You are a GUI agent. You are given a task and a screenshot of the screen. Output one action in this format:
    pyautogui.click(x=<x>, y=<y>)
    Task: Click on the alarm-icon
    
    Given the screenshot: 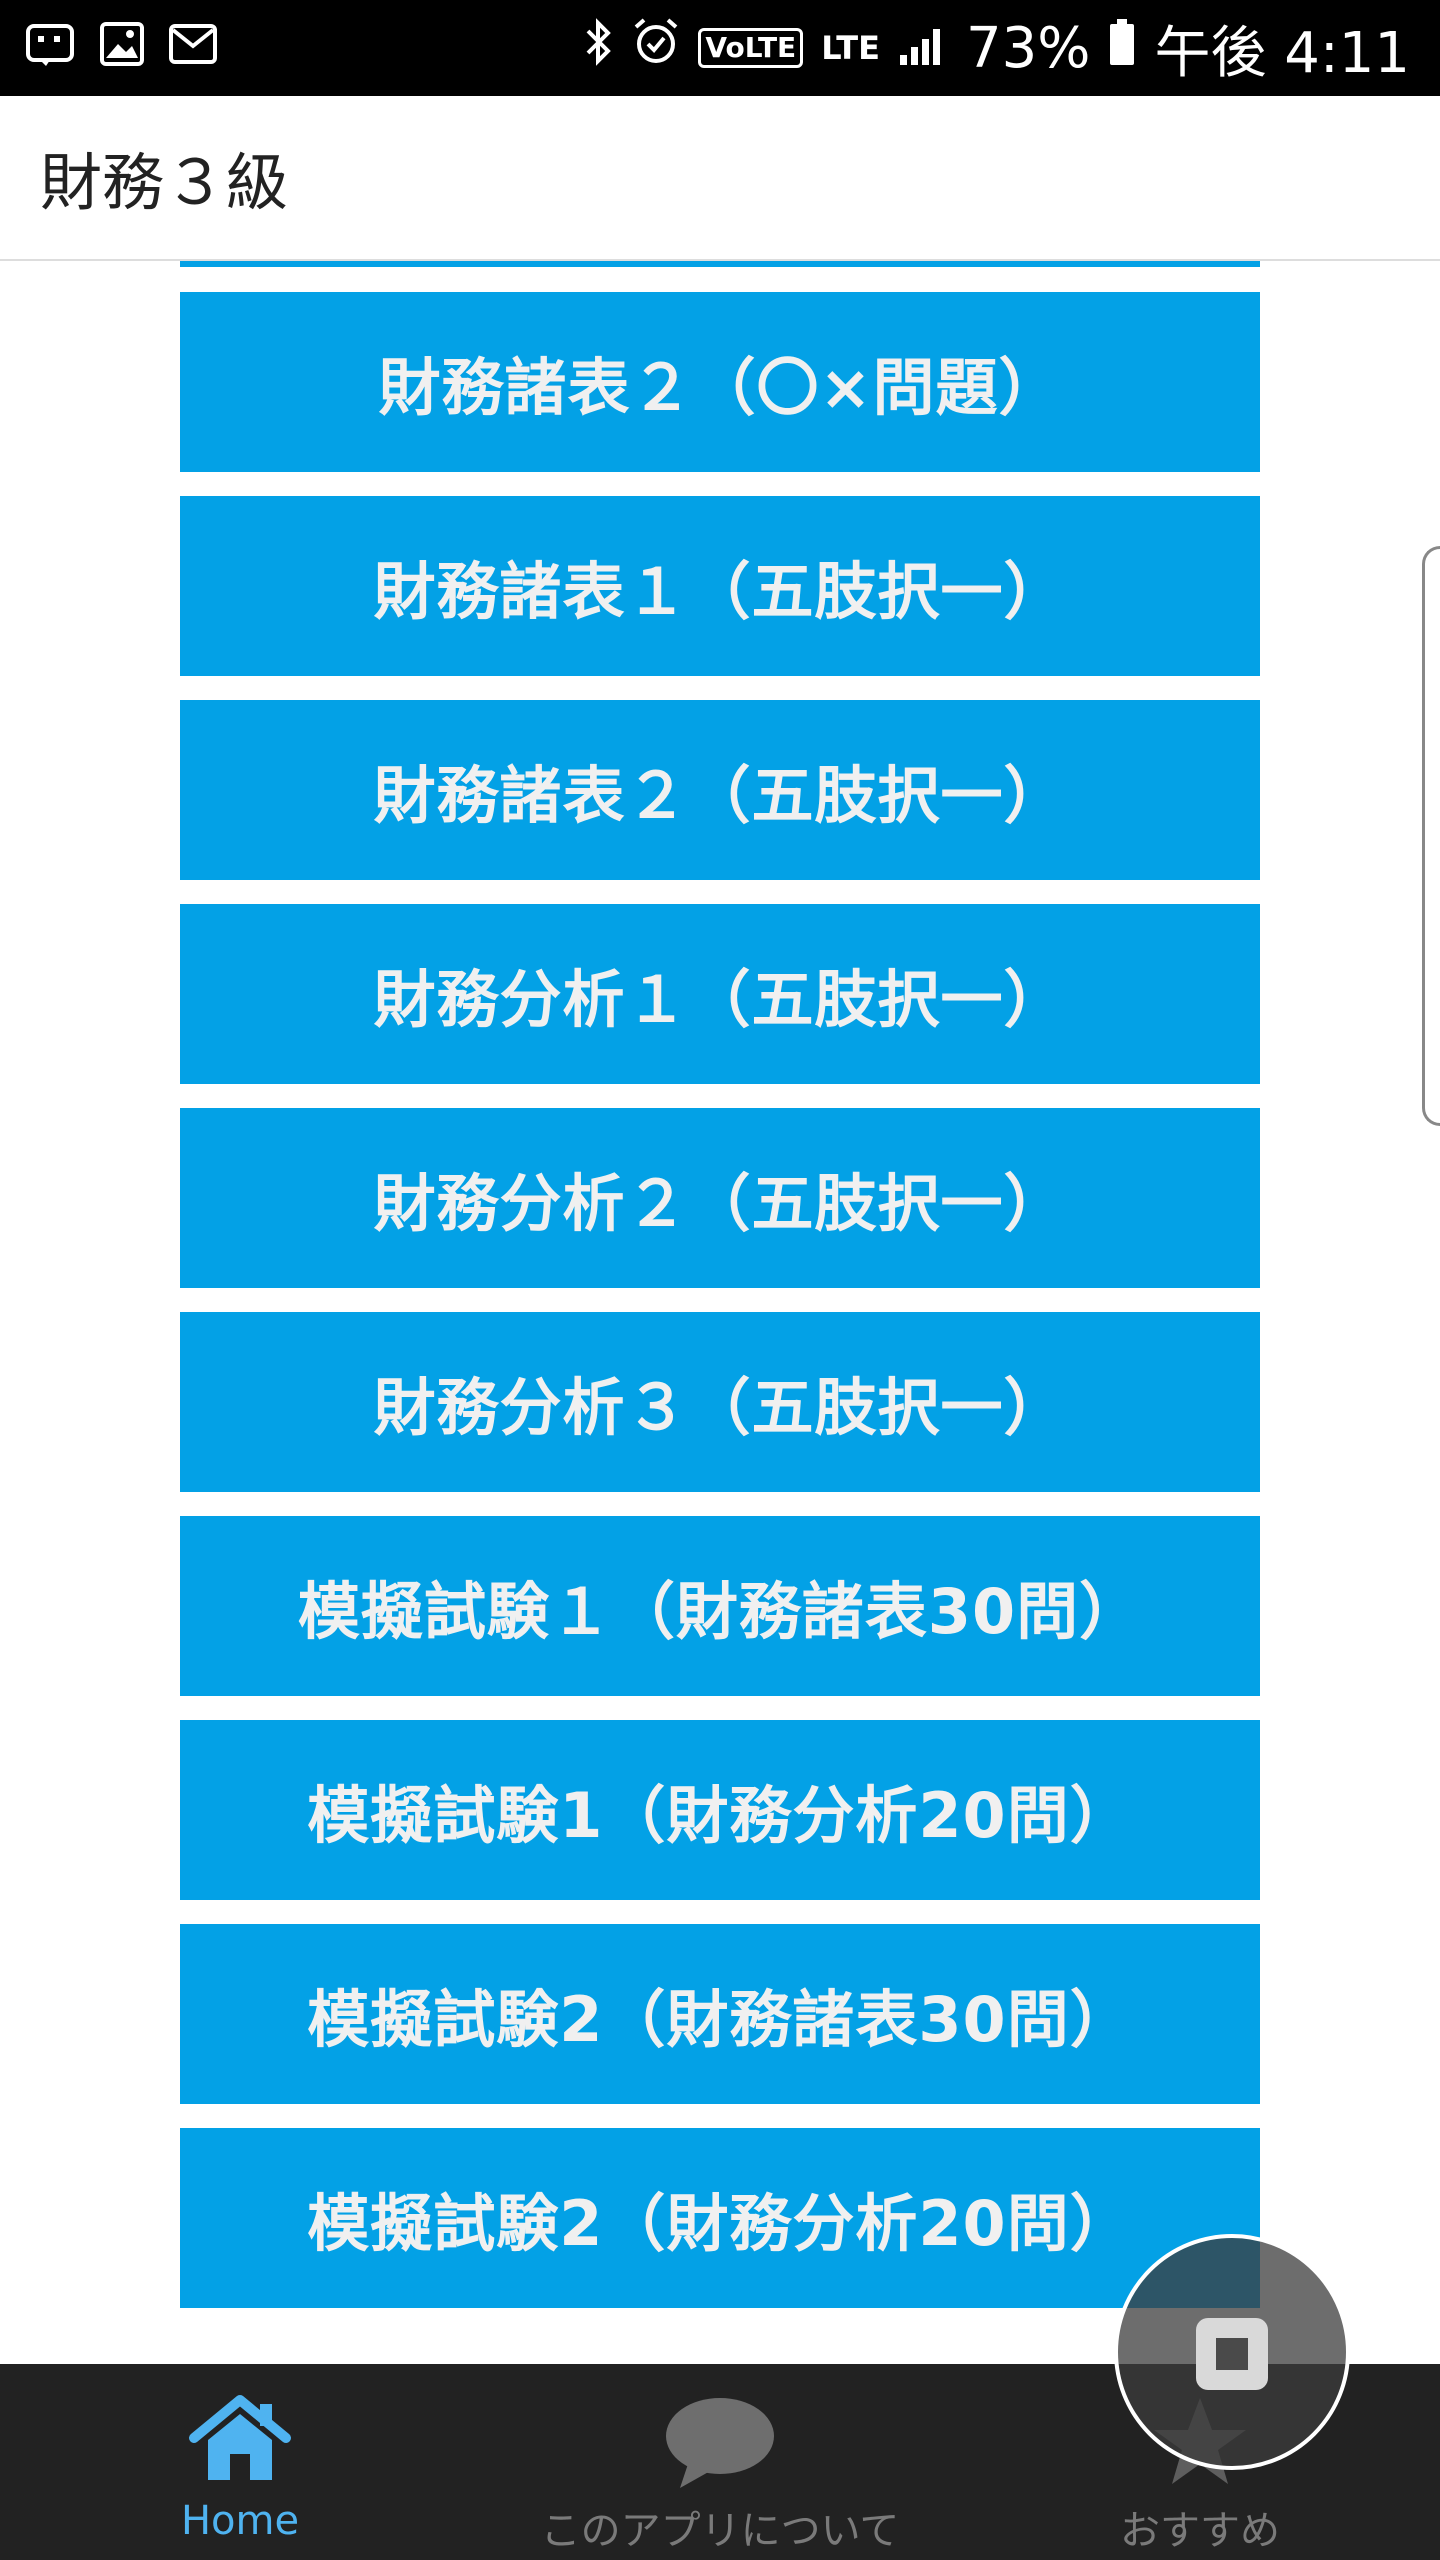 What is the action you would take?
    pyautogui.click(x=656, y=48)
    